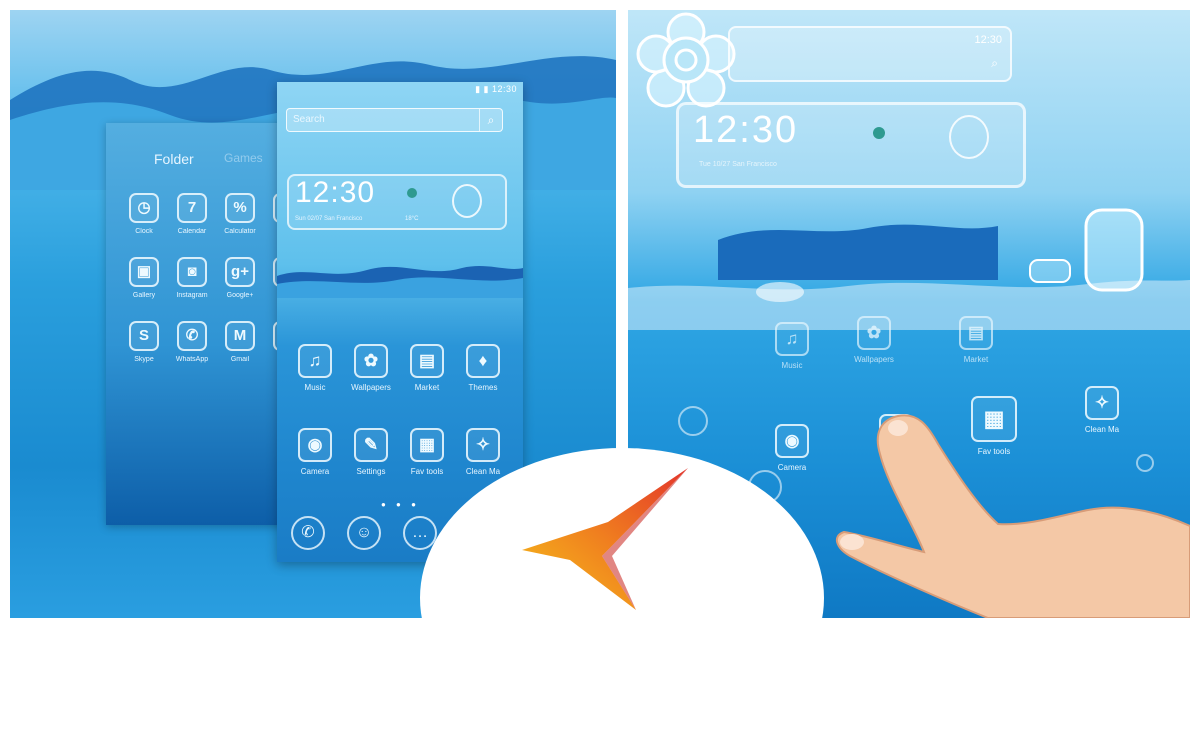 This screenshot has height=748, width=1200. What do you see at coordinates (504, 89) in the screenshot?
I see `status-time: 12:30` at bounding box center [504, 89].